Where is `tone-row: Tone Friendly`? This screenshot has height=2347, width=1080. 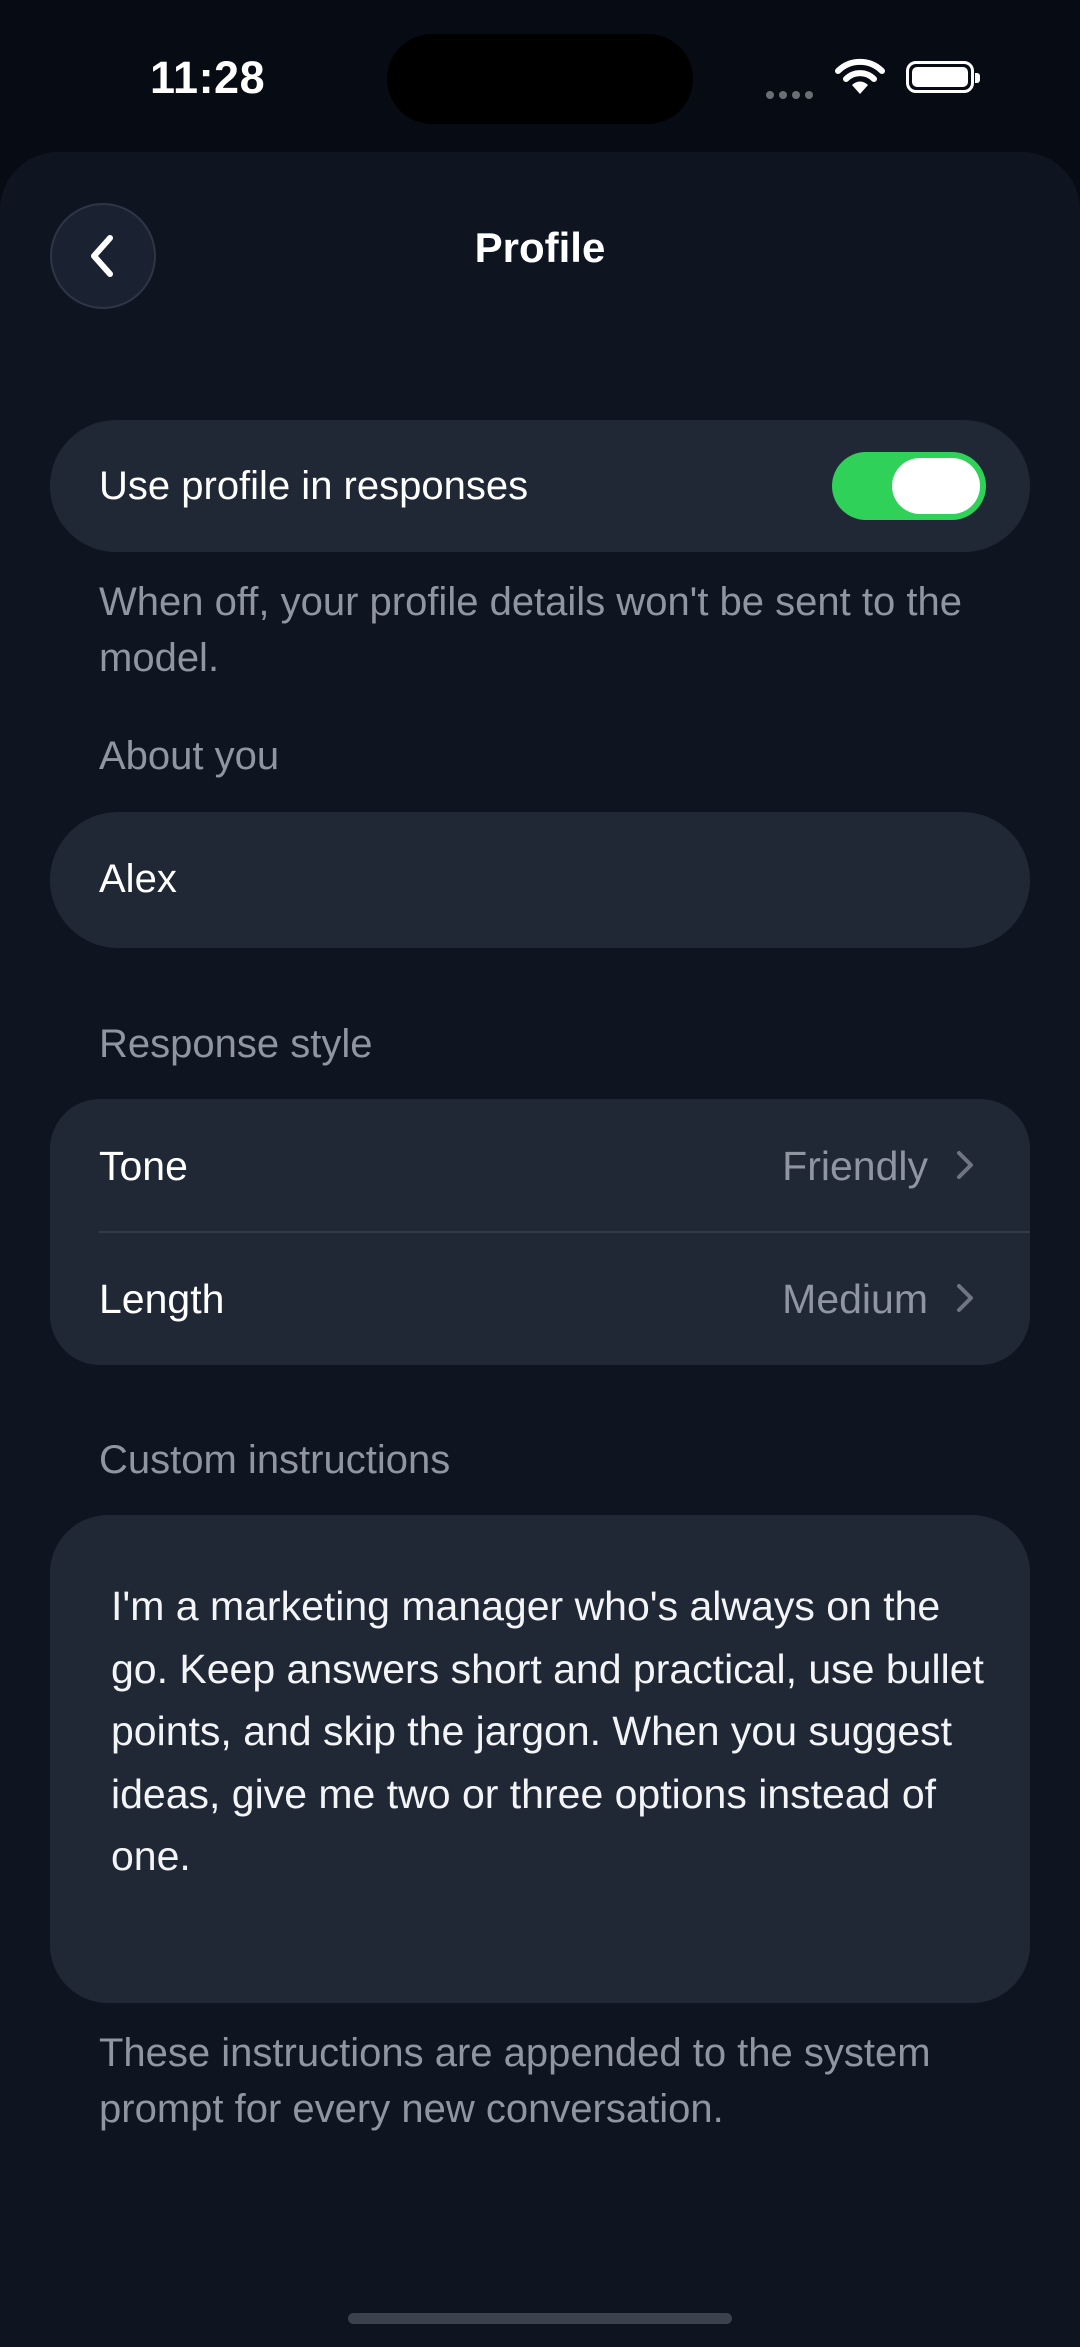
tone-row: Tone Friendly is located at coordinates (540, 1166).